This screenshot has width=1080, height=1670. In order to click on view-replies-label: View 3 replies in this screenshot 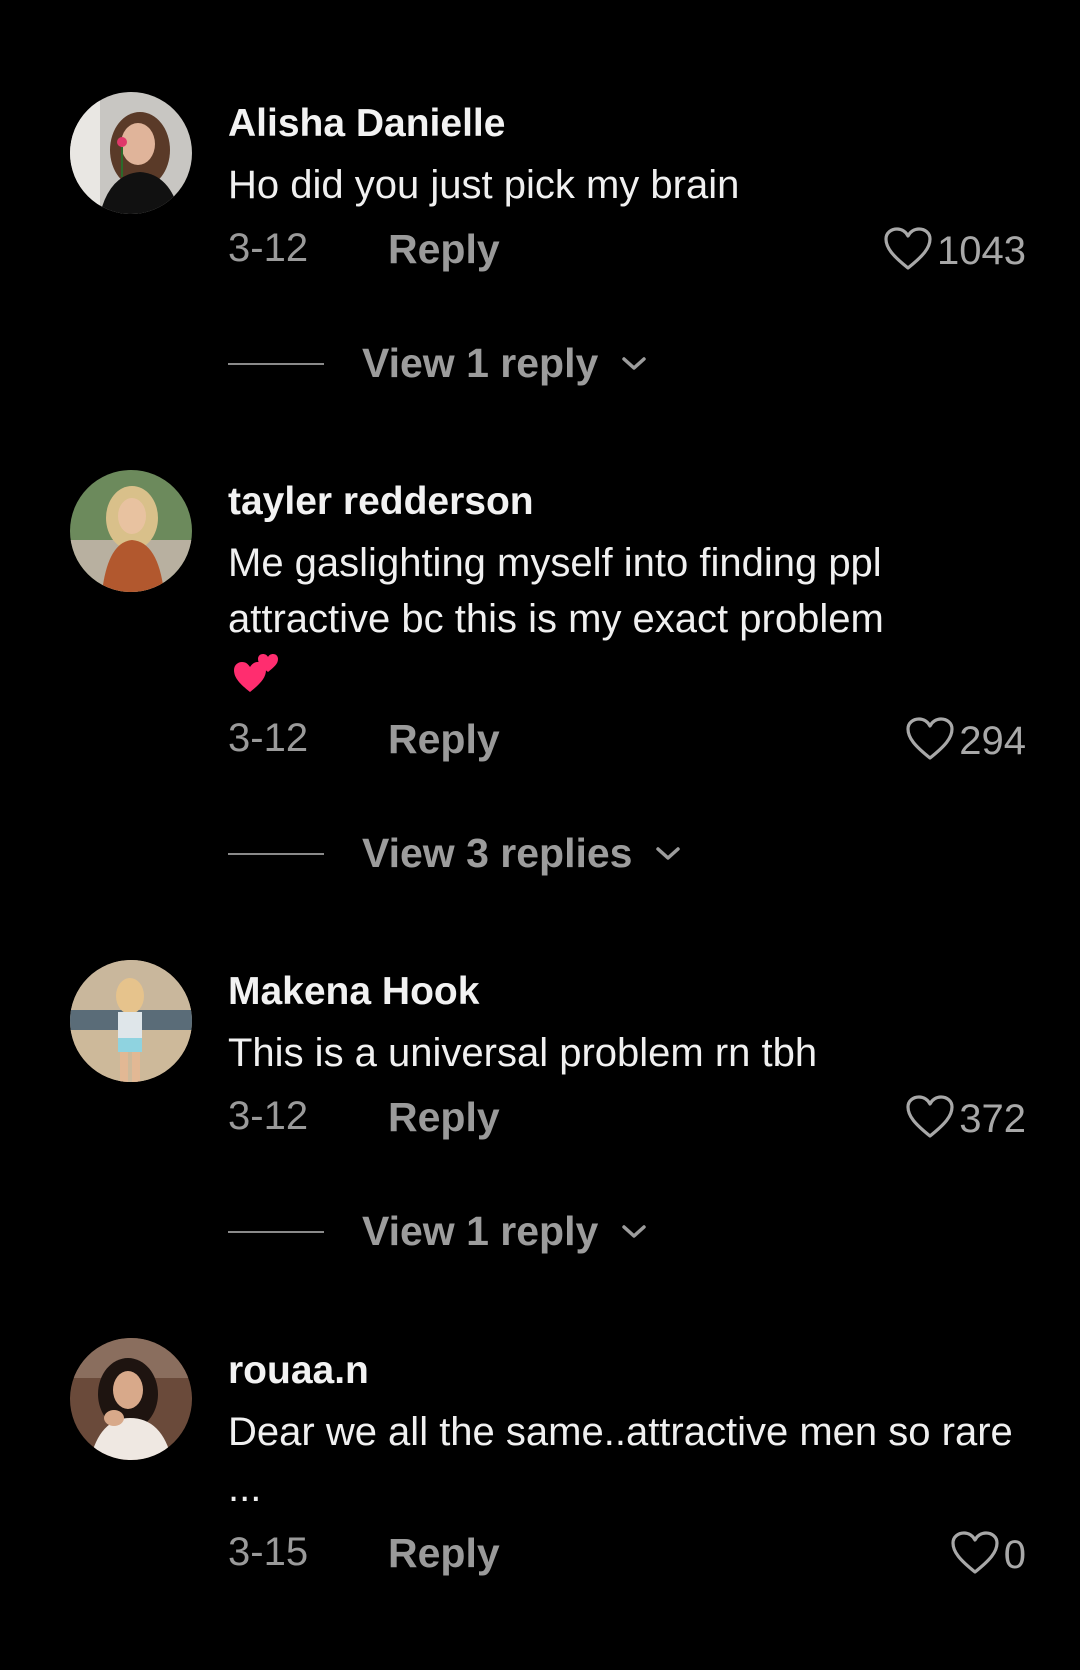, I will do `click(497, 853)`.